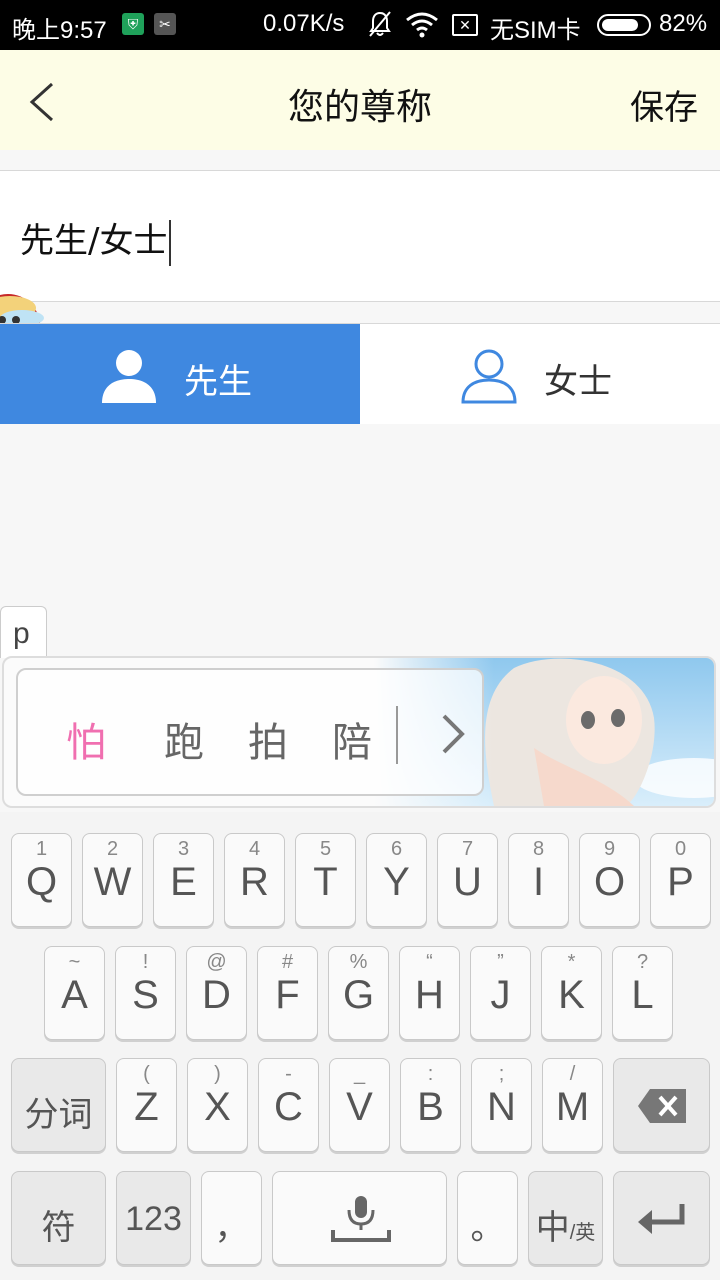 The width and height of the screenshot is (720, 1280). What do you see at coordinates (609, 849) in the screenshot?
I see `key-secondary-symbol: 9` at bounding box center [609, 849].